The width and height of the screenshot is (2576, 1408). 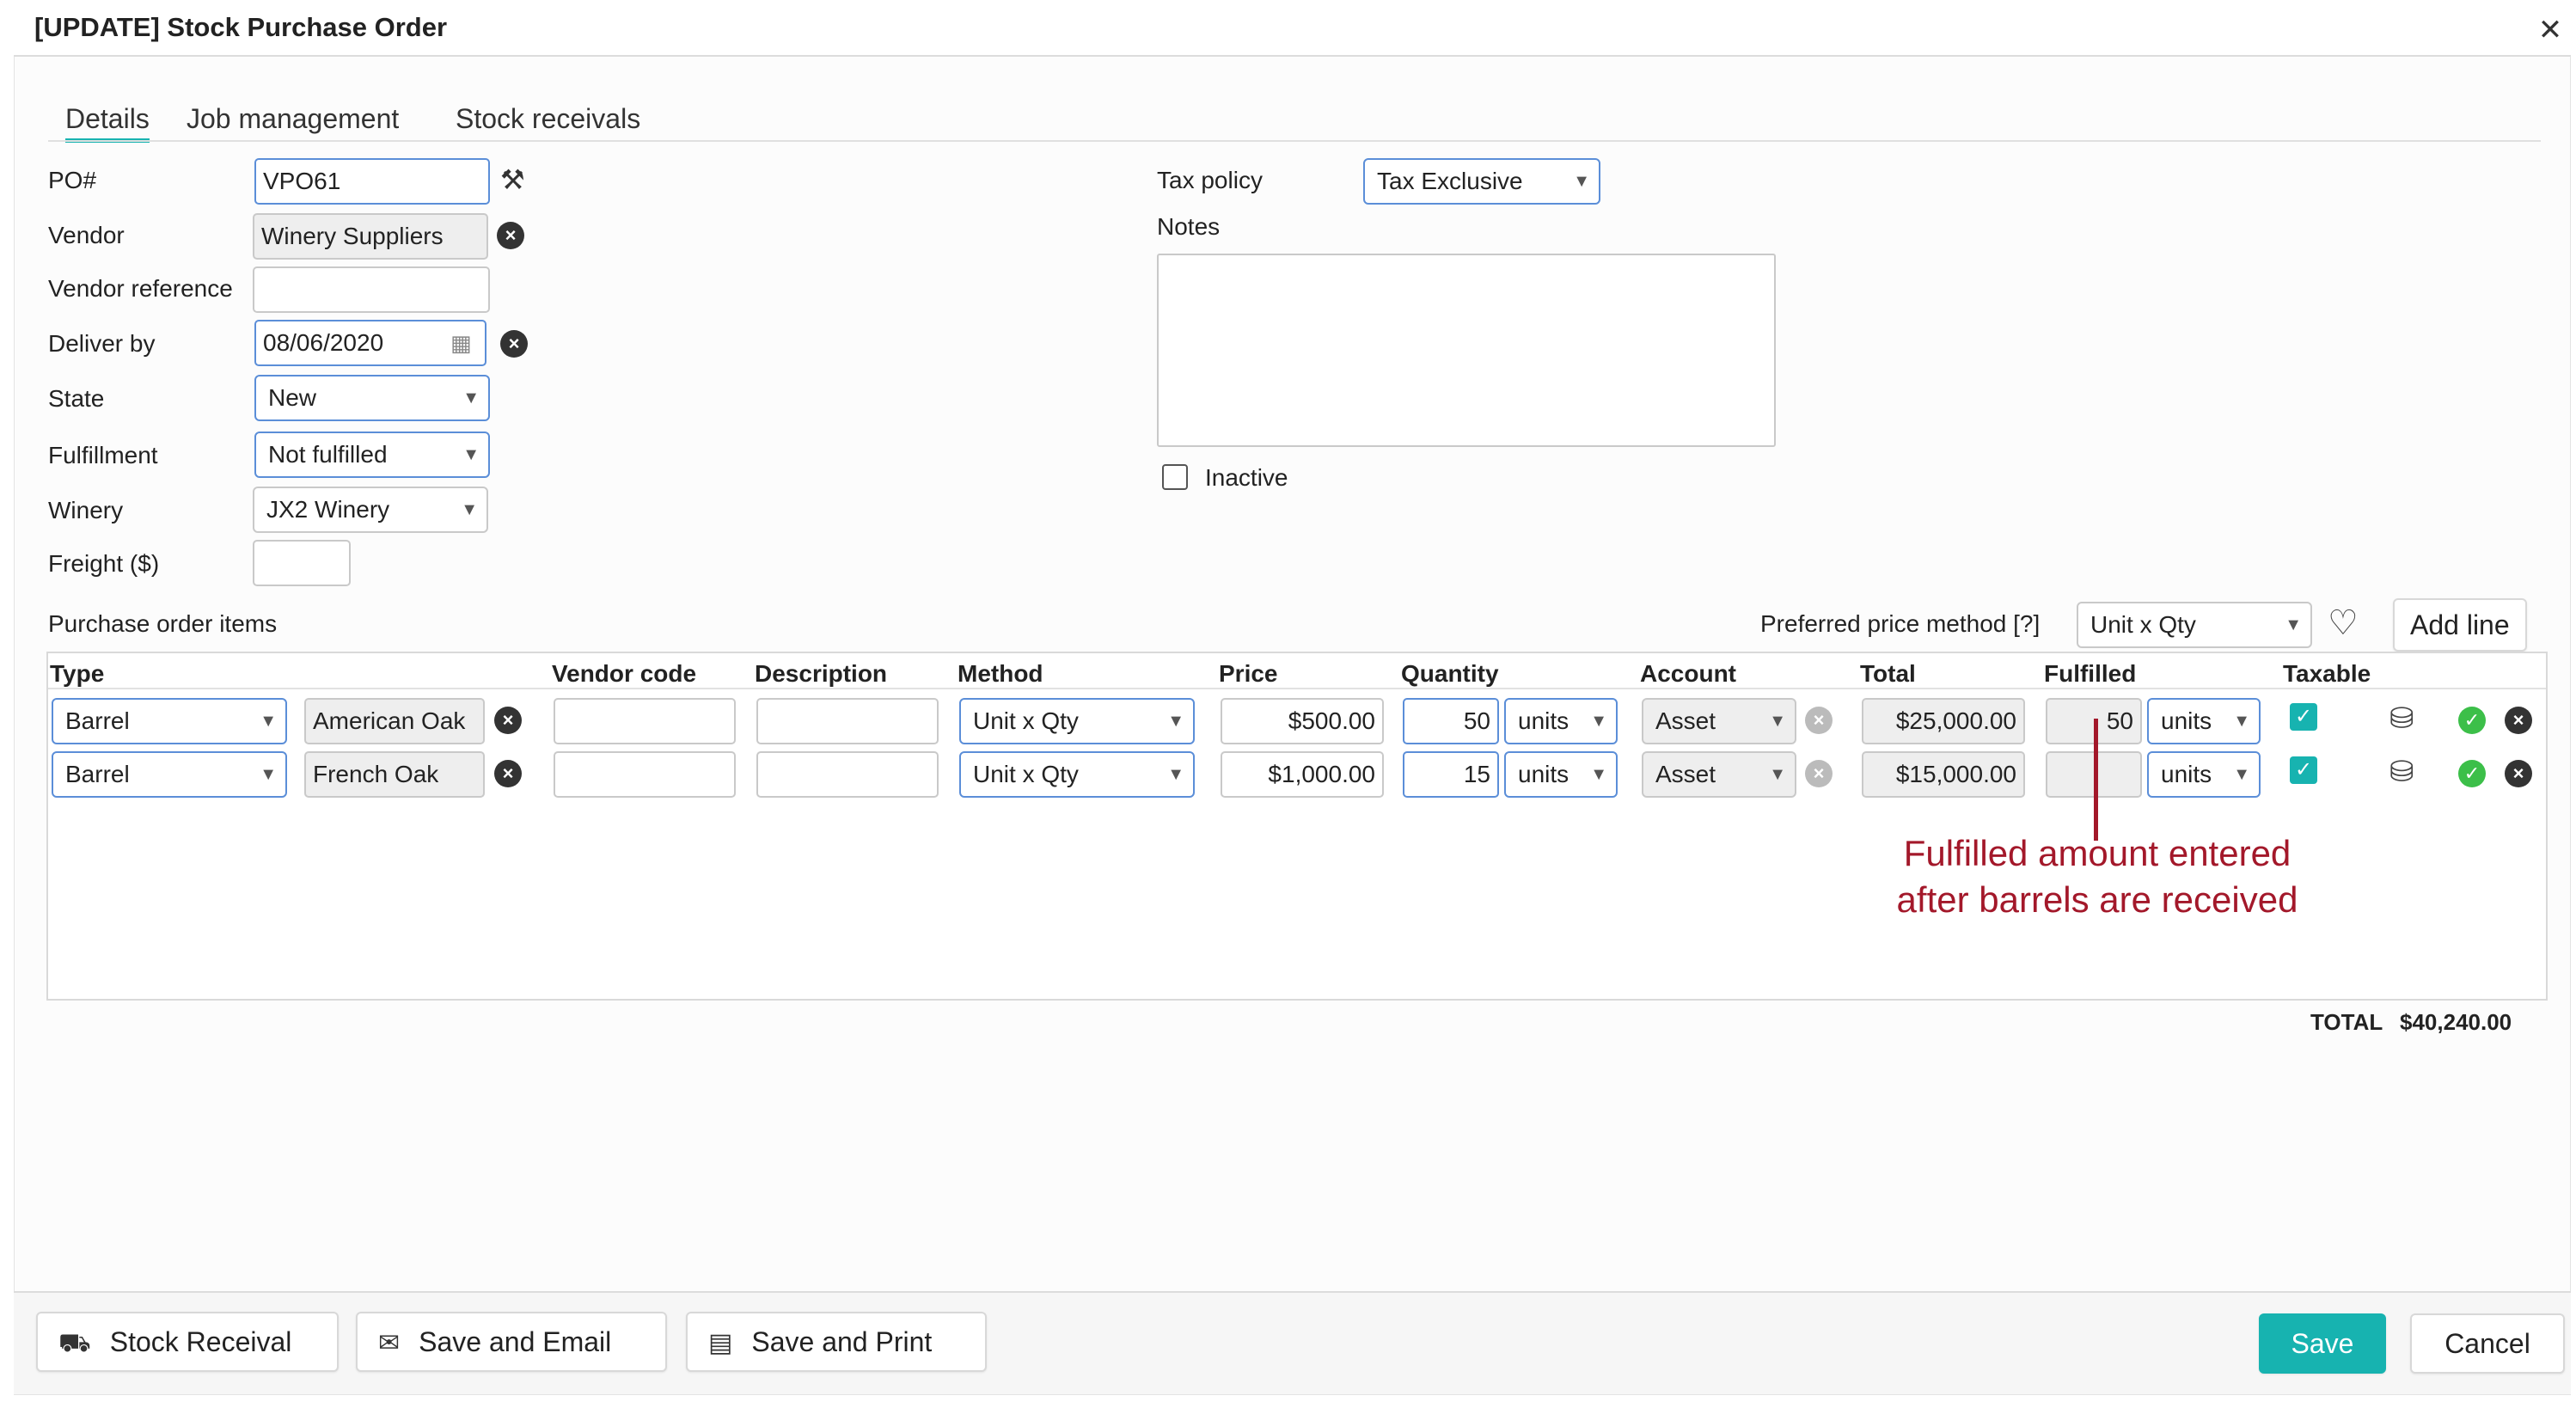 I want to click on row1-vendor-code-input, so click(x=645, y=721).